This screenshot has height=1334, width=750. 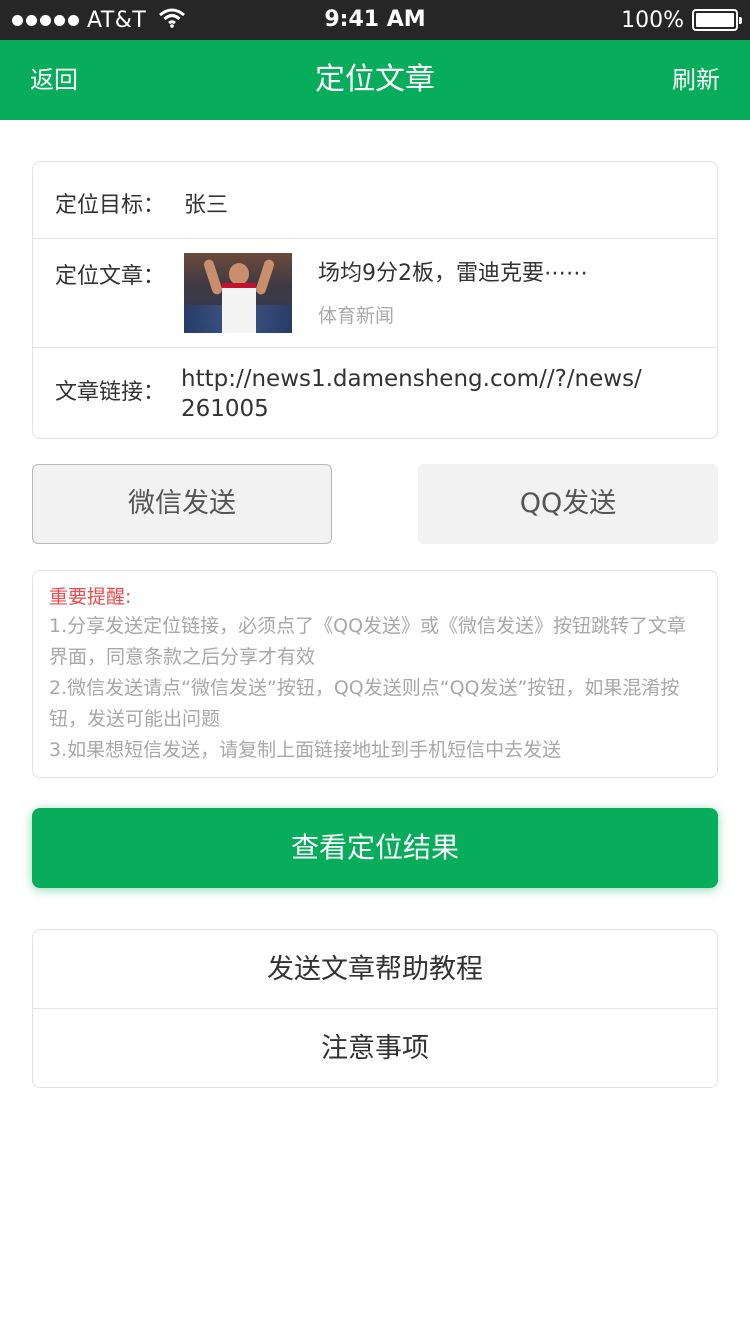 What do you see at coordinates (110, 276) in the screenshot?
I see `article-label: 定位文章：` at bounding box center [110, 276].